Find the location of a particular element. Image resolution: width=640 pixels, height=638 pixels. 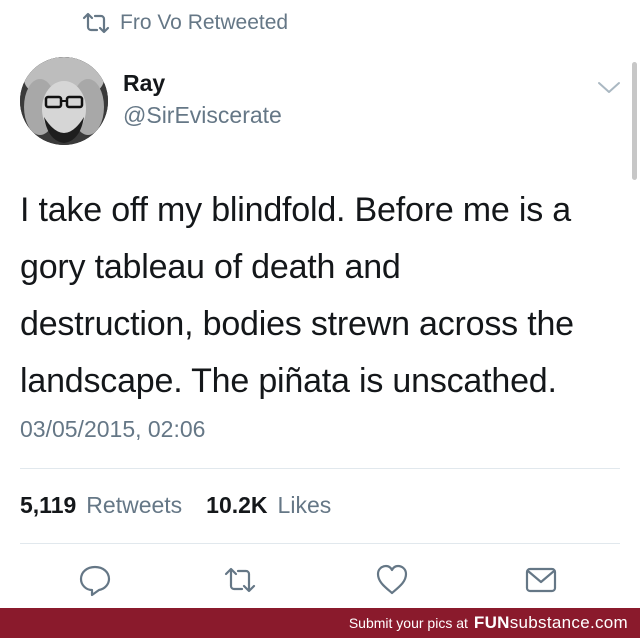

footer-prefix: Submit your pics at is located at coordinates (408, 623).